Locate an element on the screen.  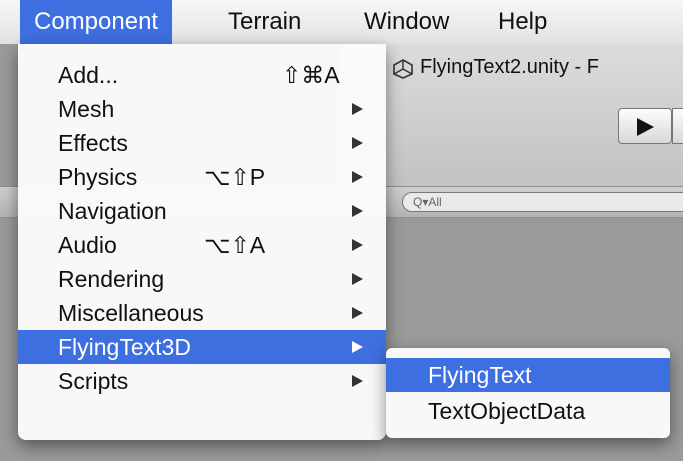
menu-item-label: Audio is located at coordinates (87, 245).